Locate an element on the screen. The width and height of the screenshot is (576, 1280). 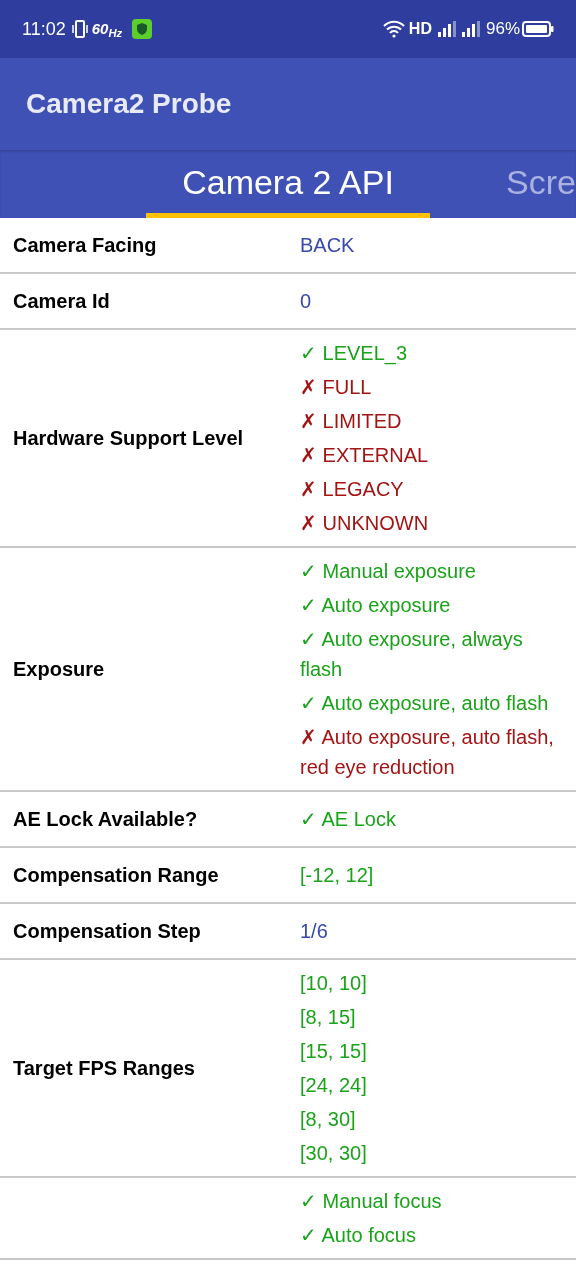
property-value: [30, 30] is located at coordinates (334, 1153).